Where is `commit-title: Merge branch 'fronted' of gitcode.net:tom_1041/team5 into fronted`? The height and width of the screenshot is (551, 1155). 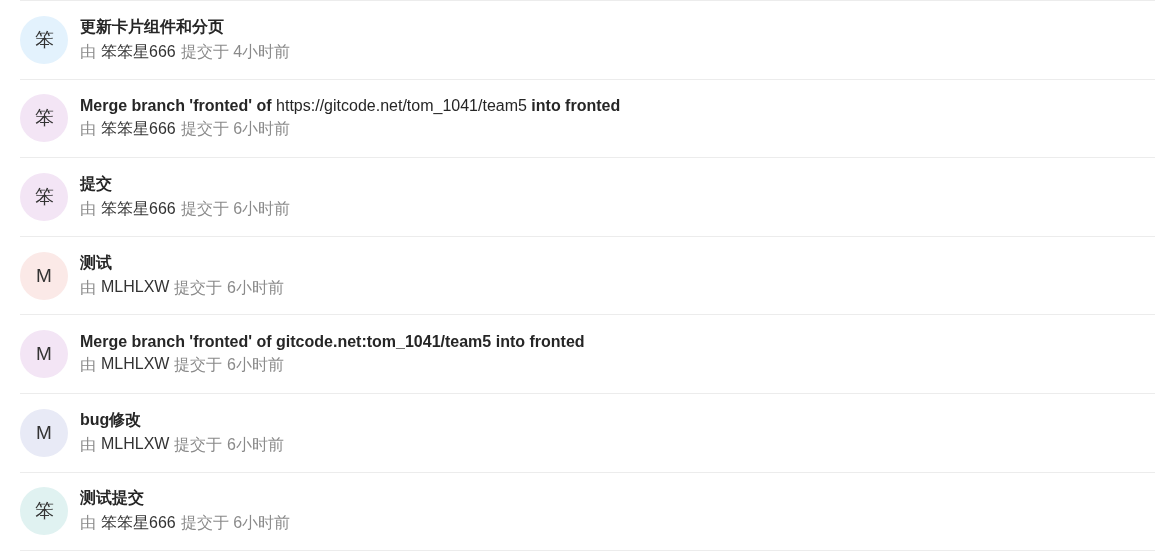 commit-title: Merge branch 'fronted' of gitcode.net:tom_1041/team5 into fronted is located at coordinates (332, 341).